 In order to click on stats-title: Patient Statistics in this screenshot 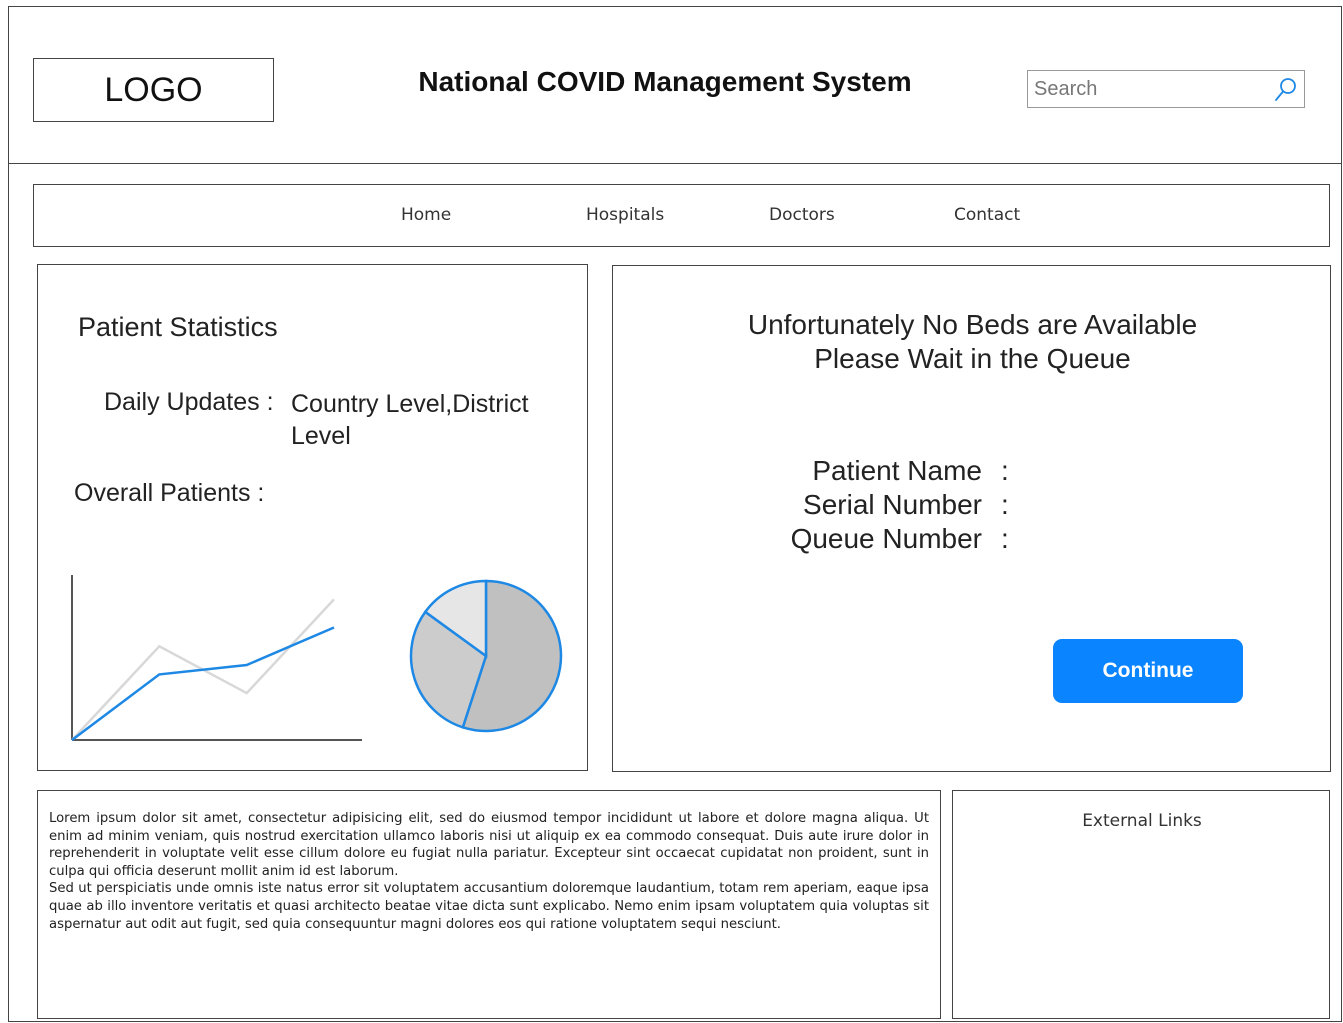, I will do `click(178, 327)`.